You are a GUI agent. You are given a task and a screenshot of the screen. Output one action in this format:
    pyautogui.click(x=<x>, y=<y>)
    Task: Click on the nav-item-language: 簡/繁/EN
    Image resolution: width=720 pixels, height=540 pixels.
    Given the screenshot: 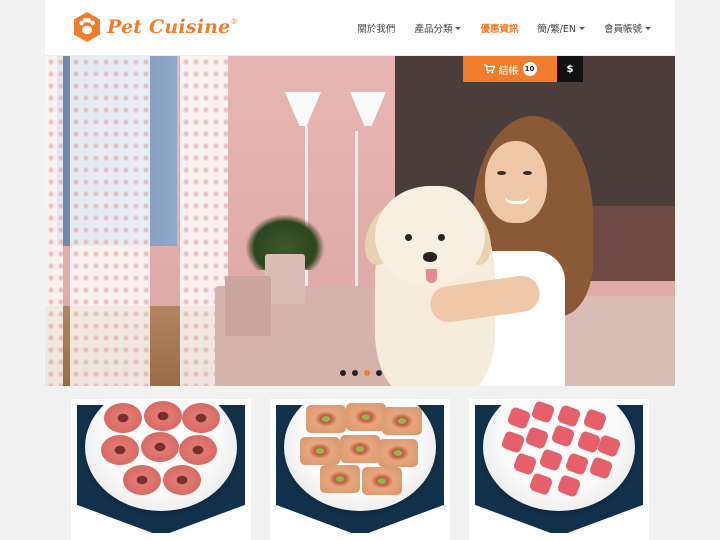 What is the action you would take?
    pyautogui.click(x=561, y=28)
    